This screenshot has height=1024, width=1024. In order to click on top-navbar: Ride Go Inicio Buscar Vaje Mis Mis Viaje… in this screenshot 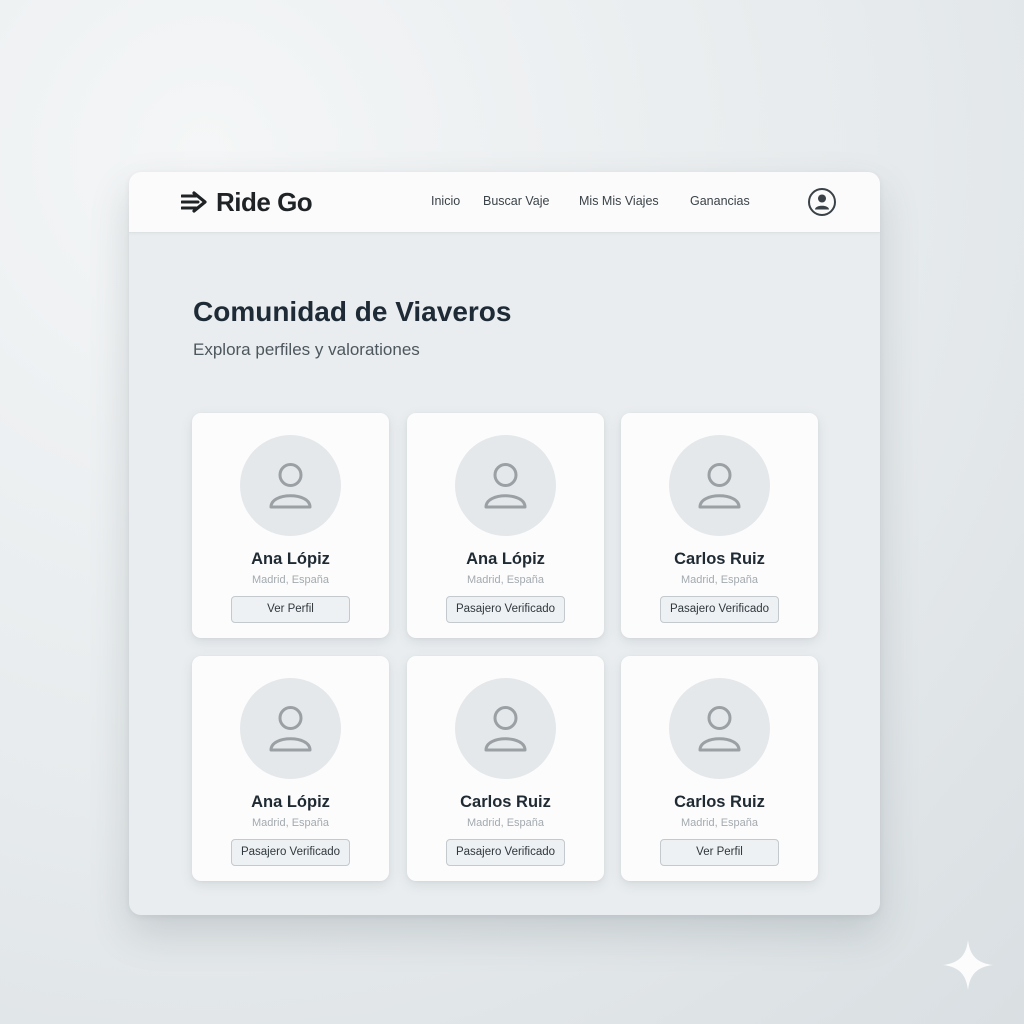, I will do `click(504, 202)`.